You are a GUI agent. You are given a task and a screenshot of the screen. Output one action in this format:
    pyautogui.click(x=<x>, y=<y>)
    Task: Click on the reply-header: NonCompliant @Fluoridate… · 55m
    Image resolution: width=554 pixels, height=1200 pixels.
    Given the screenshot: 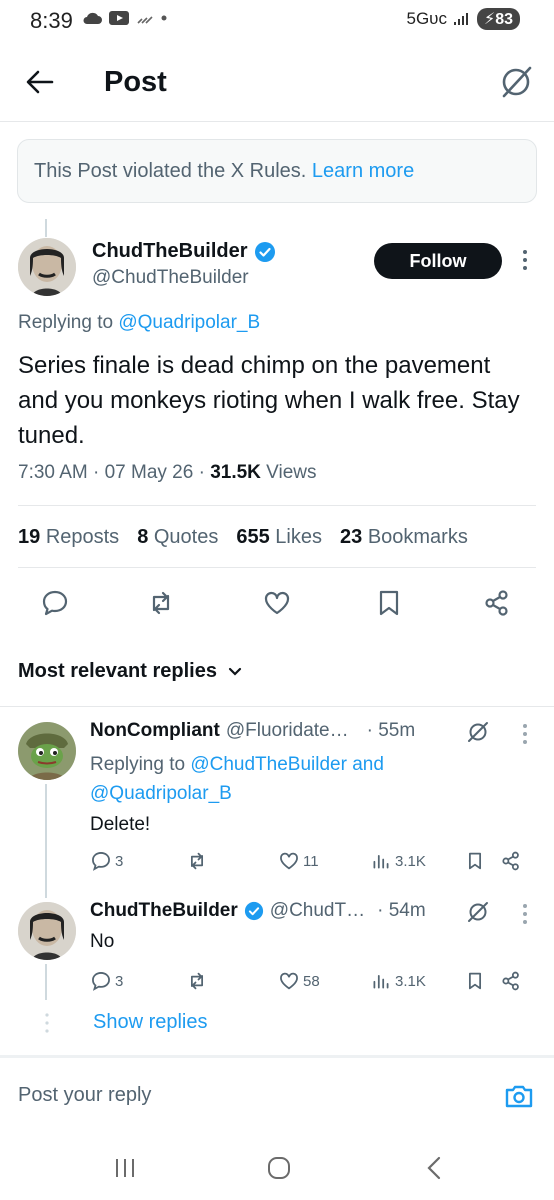 What is the action you would take?
    pyautogui.click(x=252, y=731)
    